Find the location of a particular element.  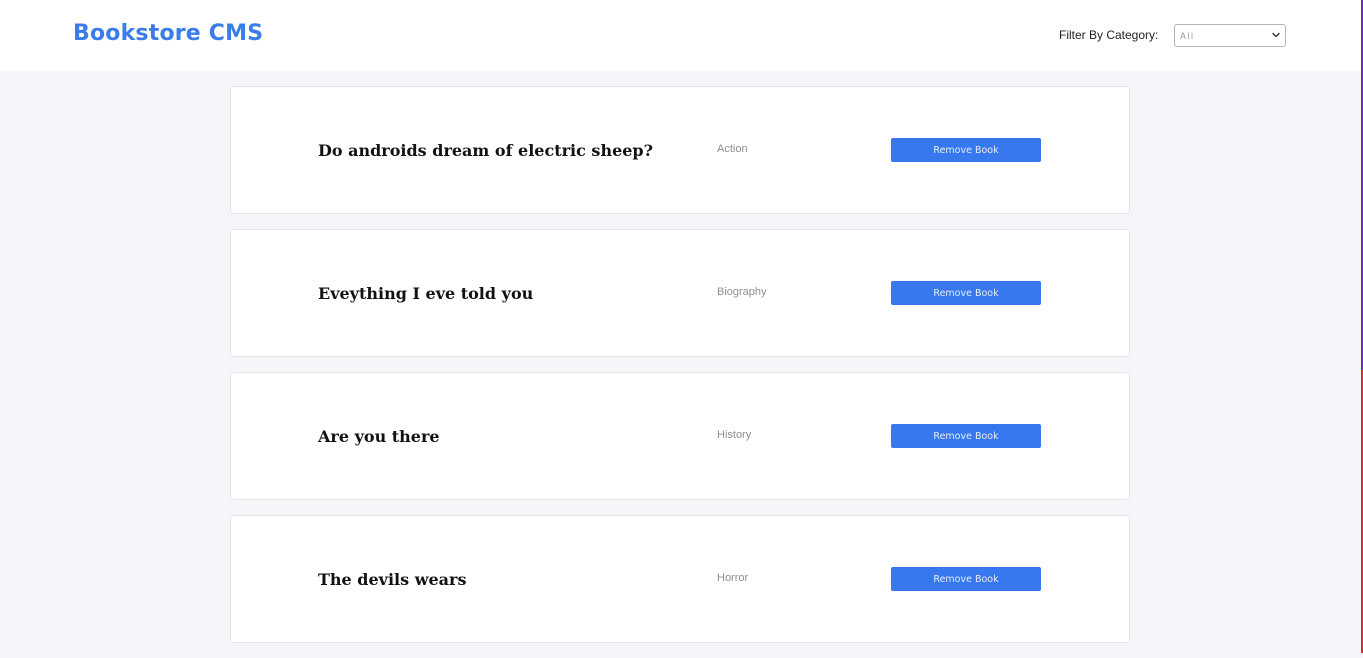

category-filter-select: All is located at coordinates (1230, 35).